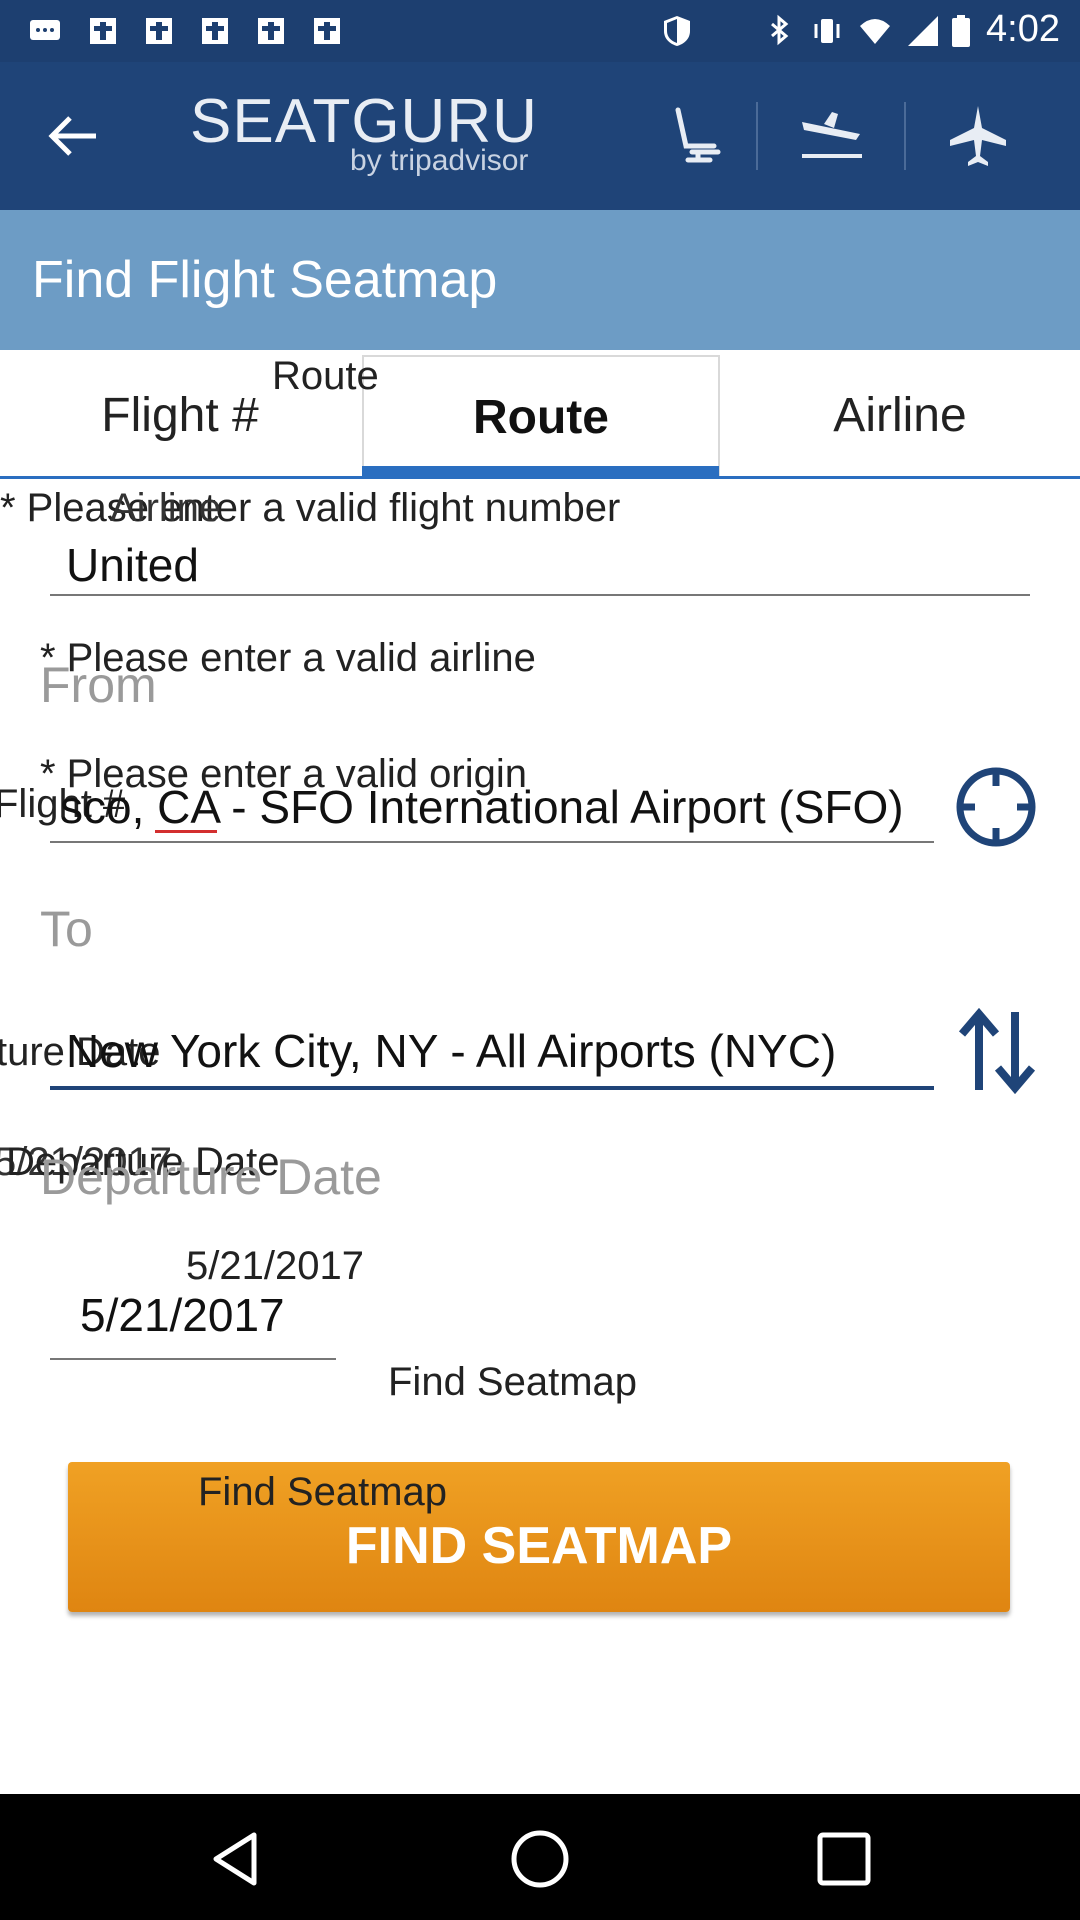  I want to click on tabs-divider, so click(540, 477).